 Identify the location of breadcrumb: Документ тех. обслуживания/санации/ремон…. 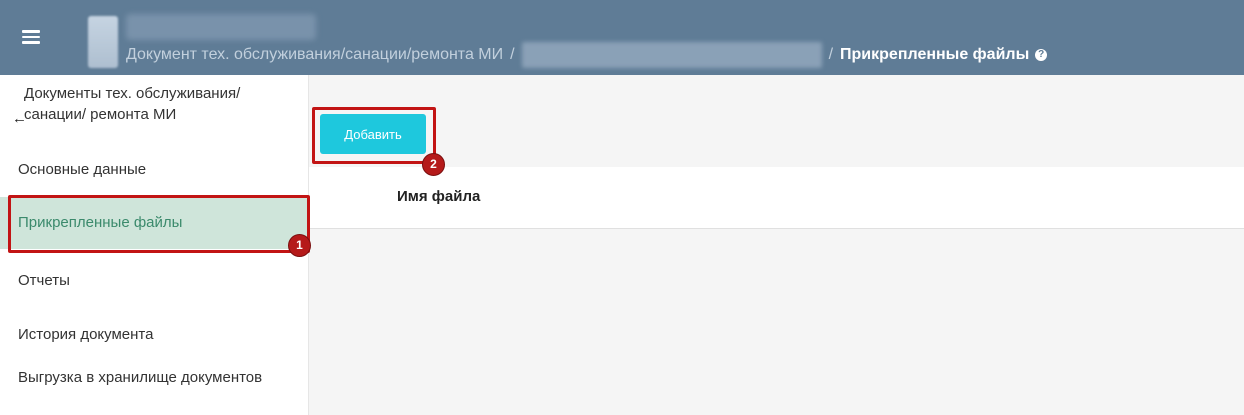
(587, 55).